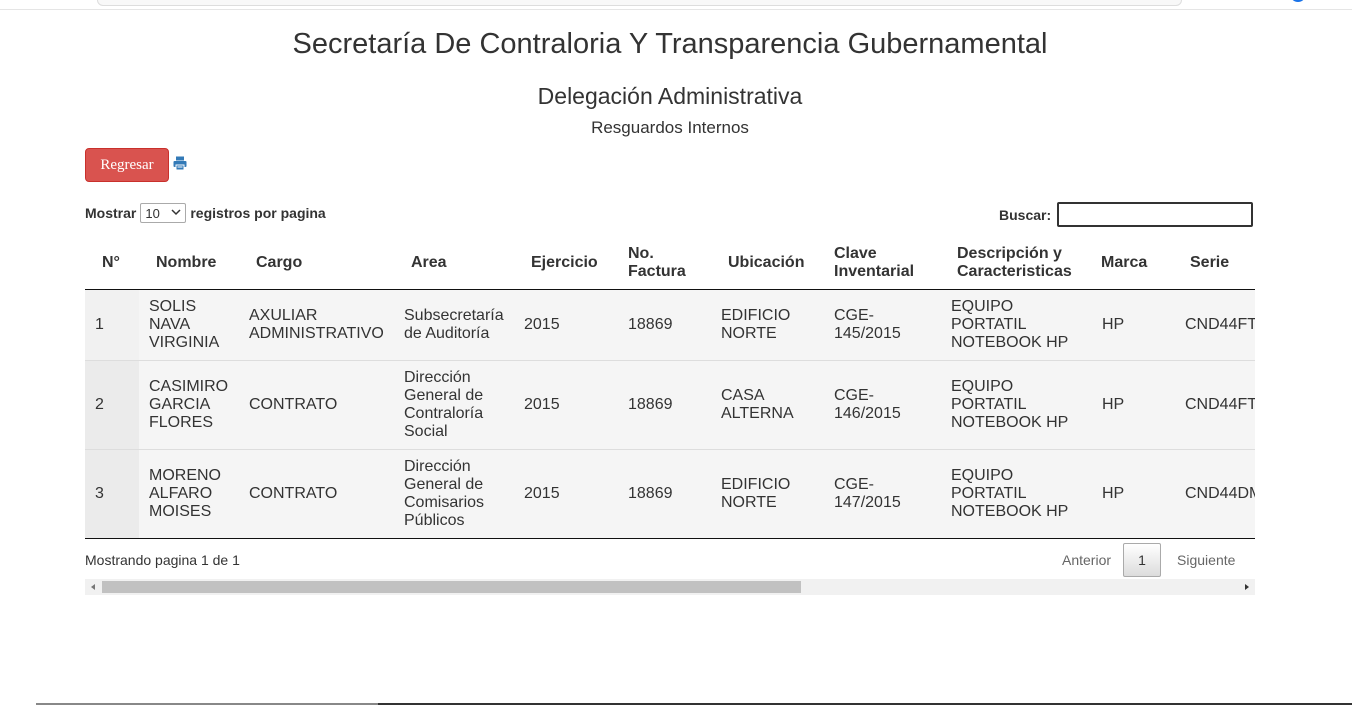  Describe the element at coordinates (1247, 587) in the screenshot. I see `scroll-right-icon` at that location.